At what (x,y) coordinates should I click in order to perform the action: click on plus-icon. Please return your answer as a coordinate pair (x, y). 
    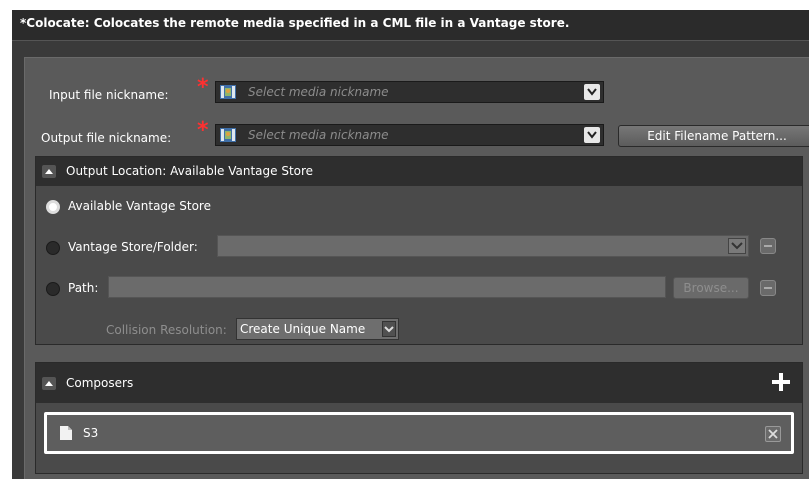
    Looking at the image, I should click on (781, 382).